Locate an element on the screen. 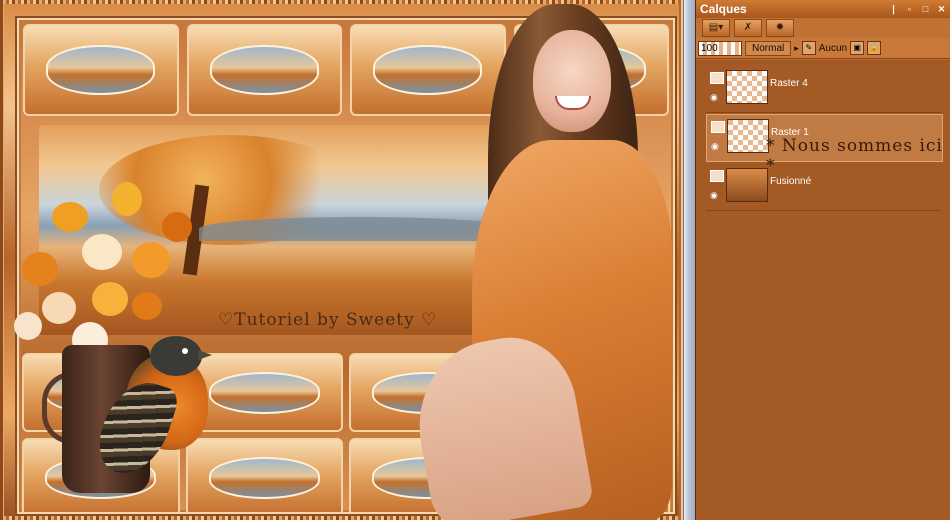 The height and width of the screenshot is (520, 950). blend-arrow-icon: ▸ is located at coordinates (796, 48).